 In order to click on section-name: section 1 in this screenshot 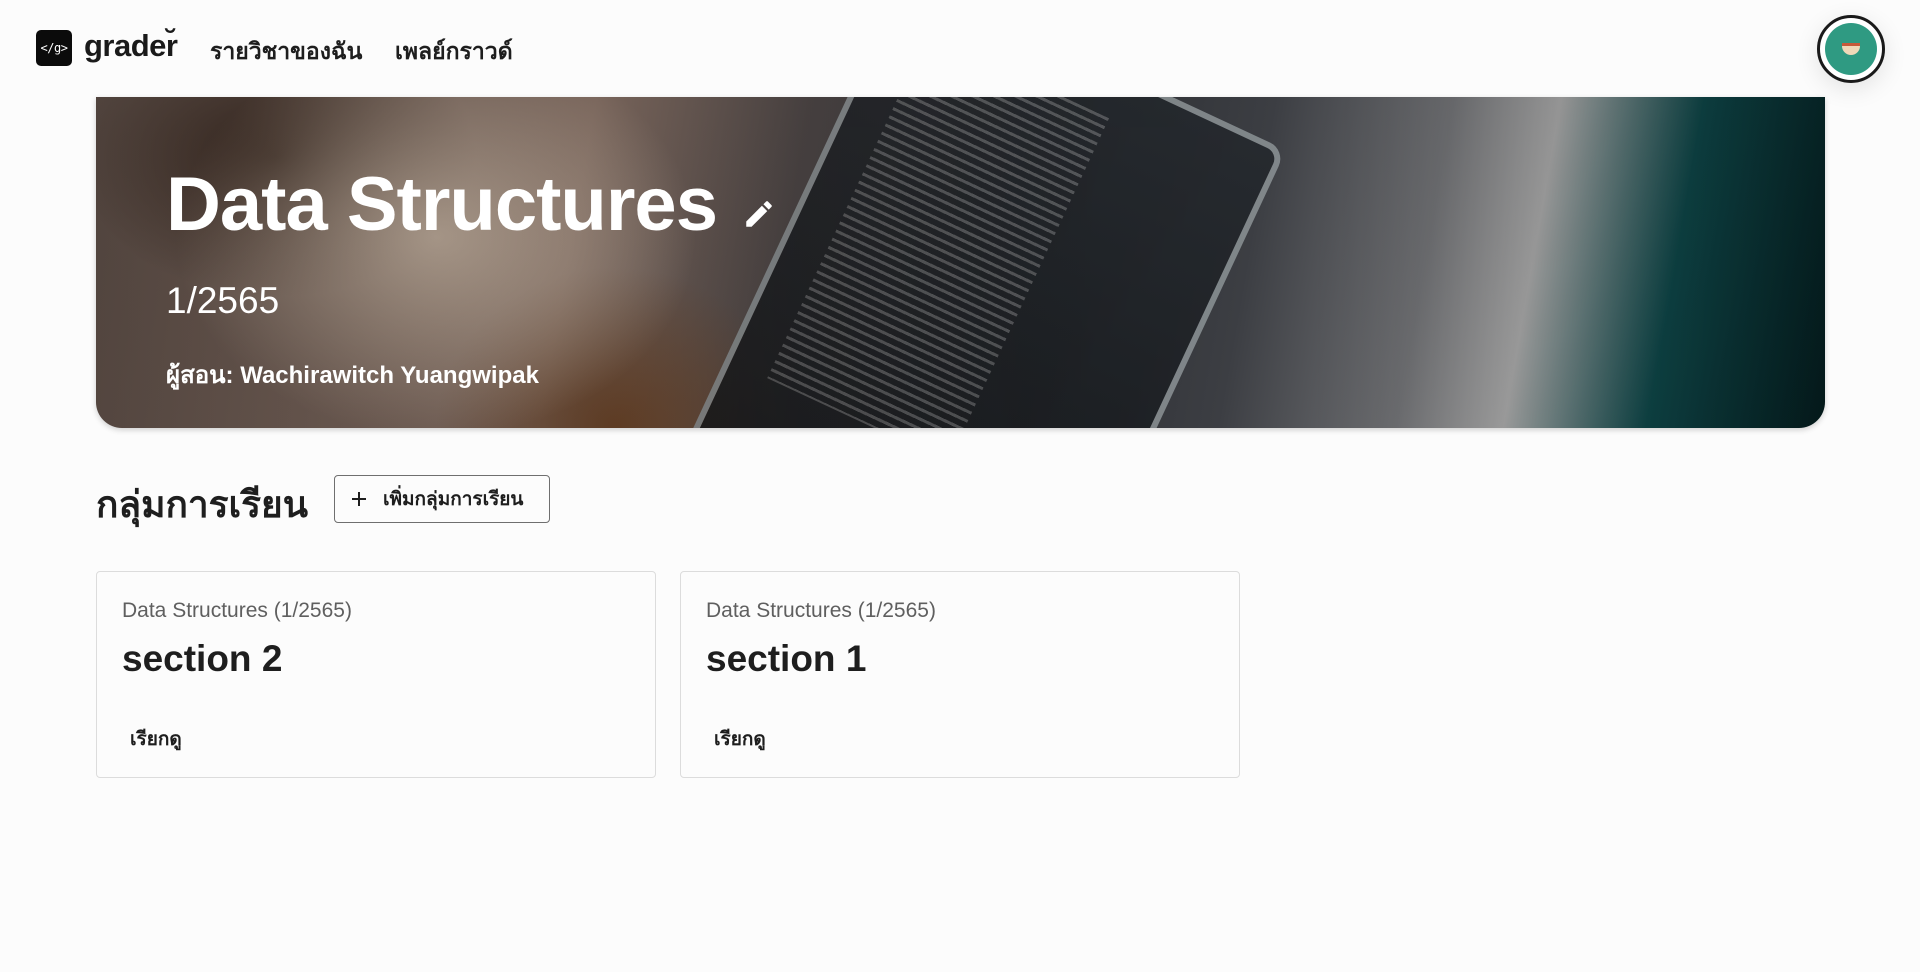, I will do `click(786, 658)`.